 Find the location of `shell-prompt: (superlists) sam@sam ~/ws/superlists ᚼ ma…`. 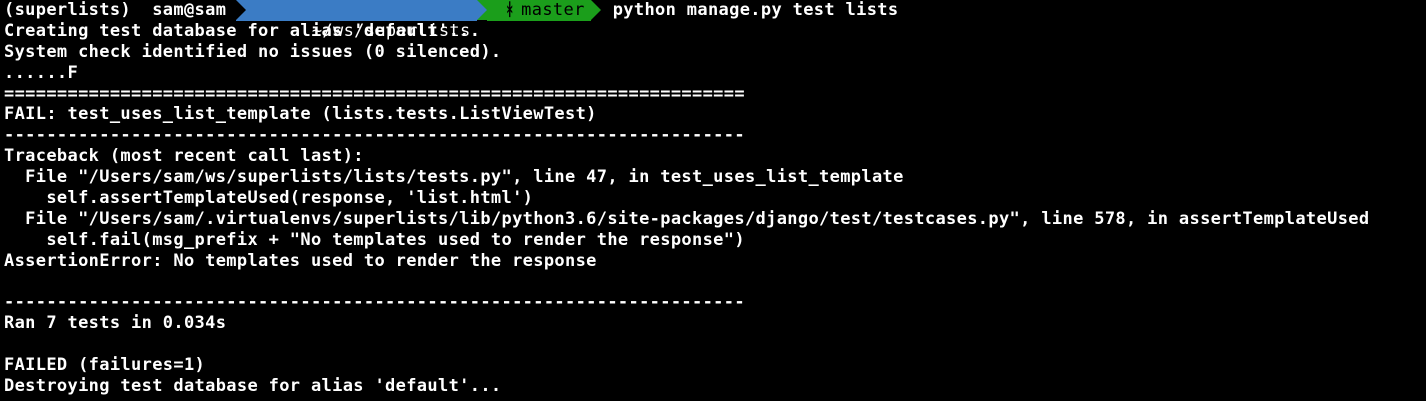

shell-prompt: (superlists) sam@sam ~/ws/superlists ᚼ ma… is located at coordinates (715, 20).